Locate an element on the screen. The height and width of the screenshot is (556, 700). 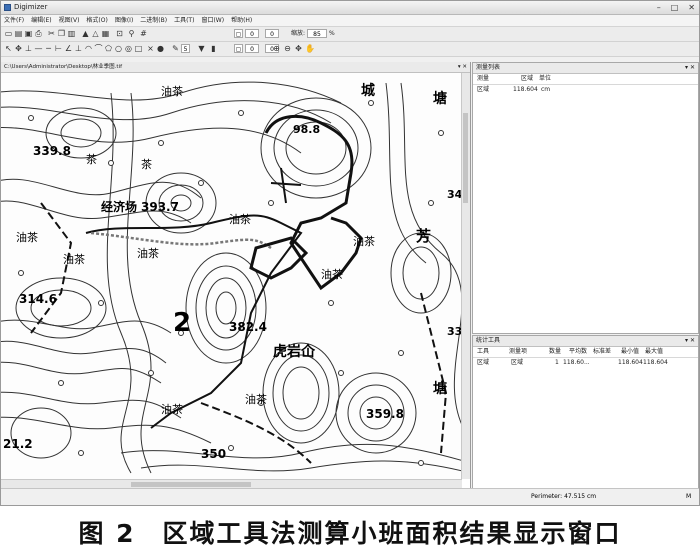
zoom-in-button-icon: ⊕ is located at coordinates (276, 48).